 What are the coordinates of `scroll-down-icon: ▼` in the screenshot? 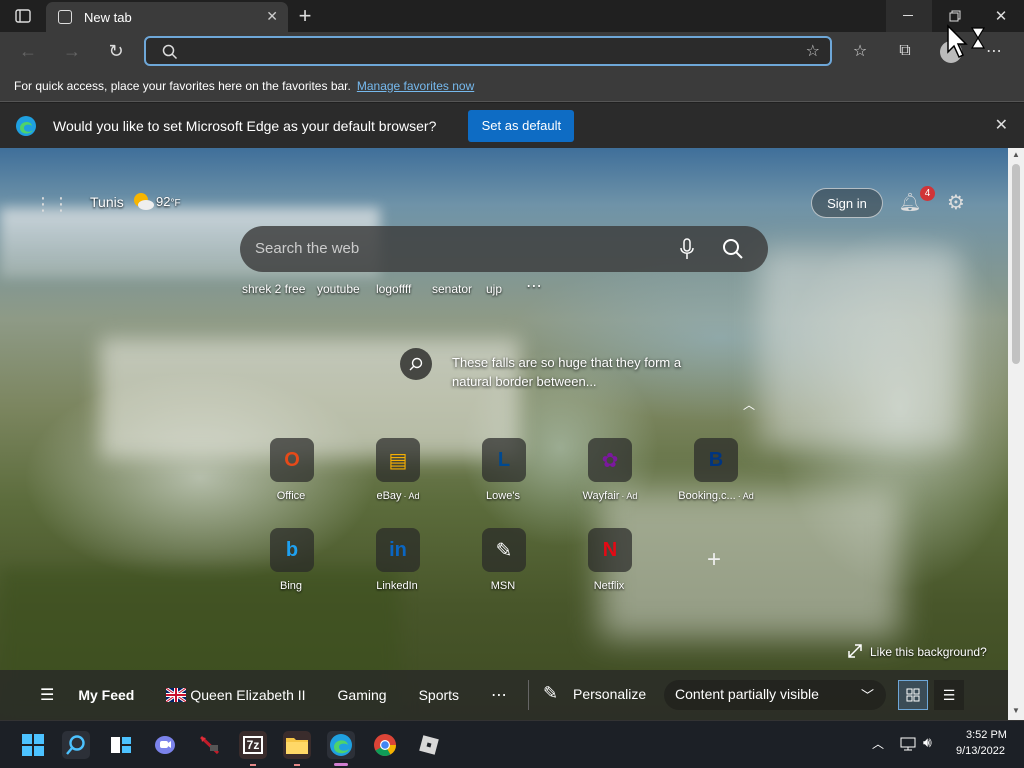 It's located at (1016, 710).